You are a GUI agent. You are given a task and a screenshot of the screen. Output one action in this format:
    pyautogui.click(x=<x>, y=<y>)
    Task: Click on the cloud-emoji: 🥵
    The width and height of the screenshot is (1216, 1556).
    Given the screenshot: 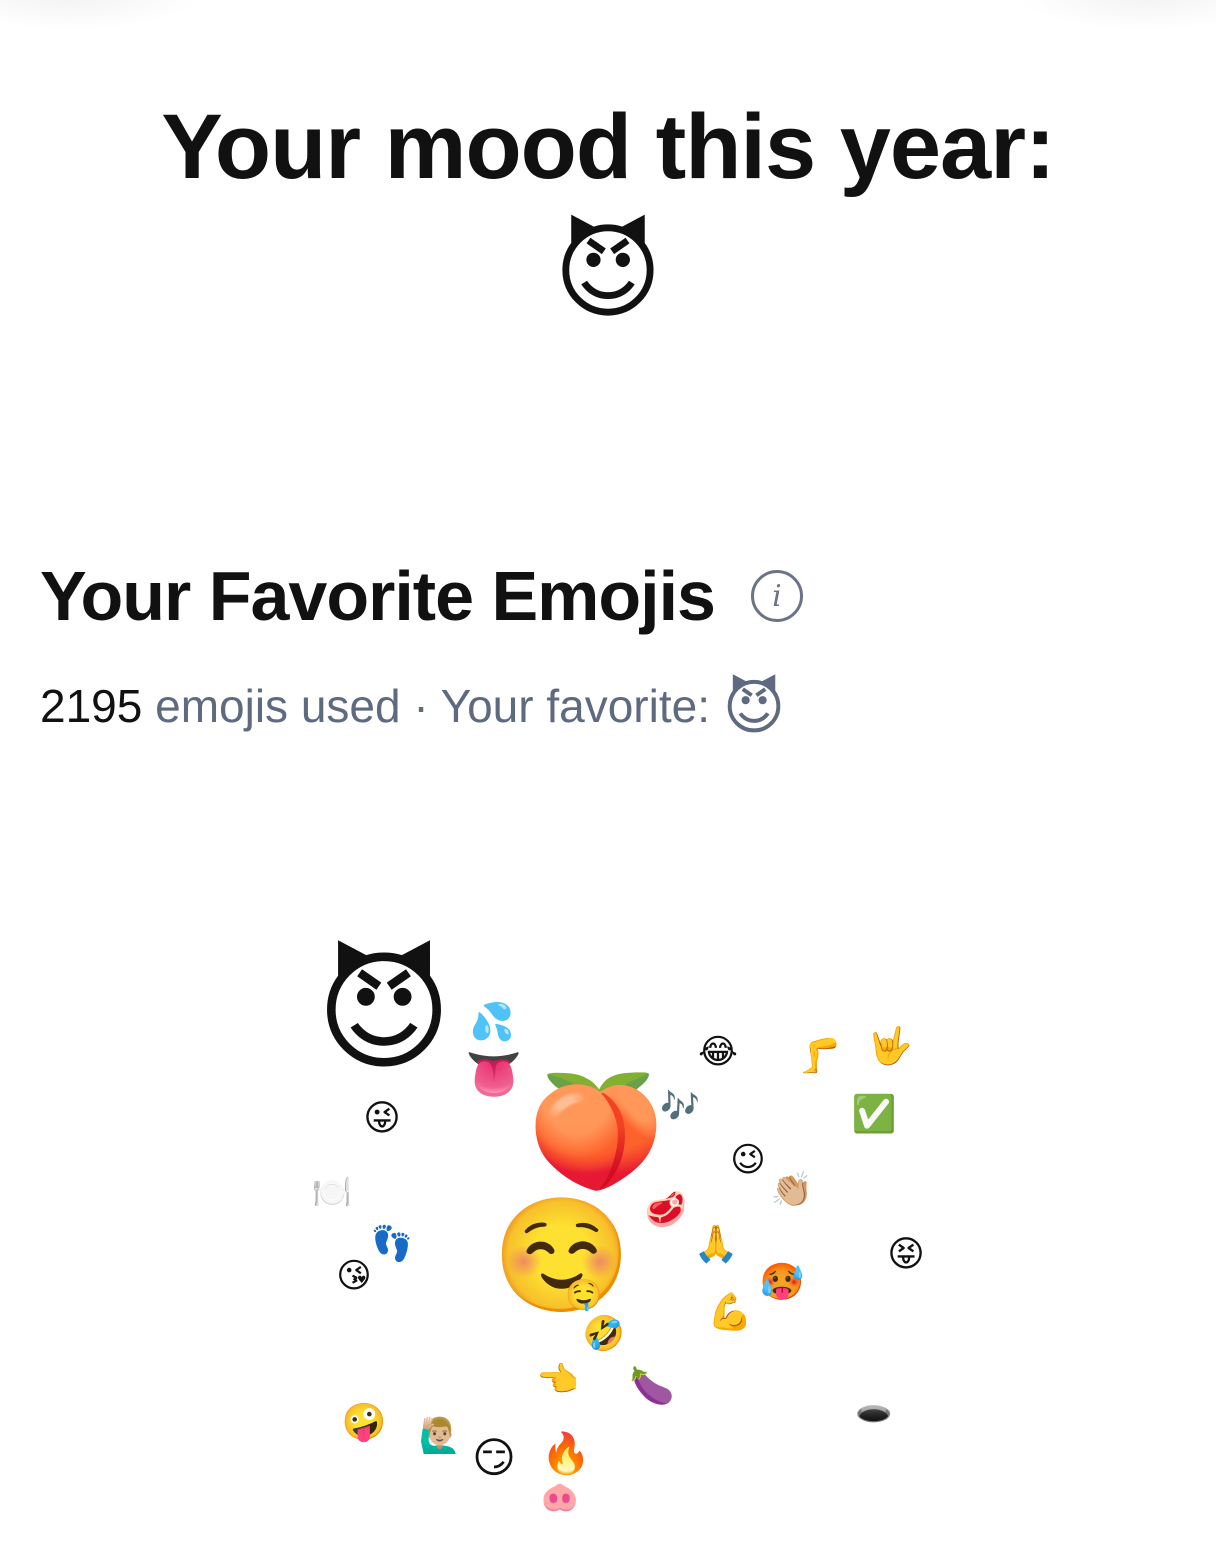 What is the action you would take?
    pyautogui.click(x=782, y=1281)
    